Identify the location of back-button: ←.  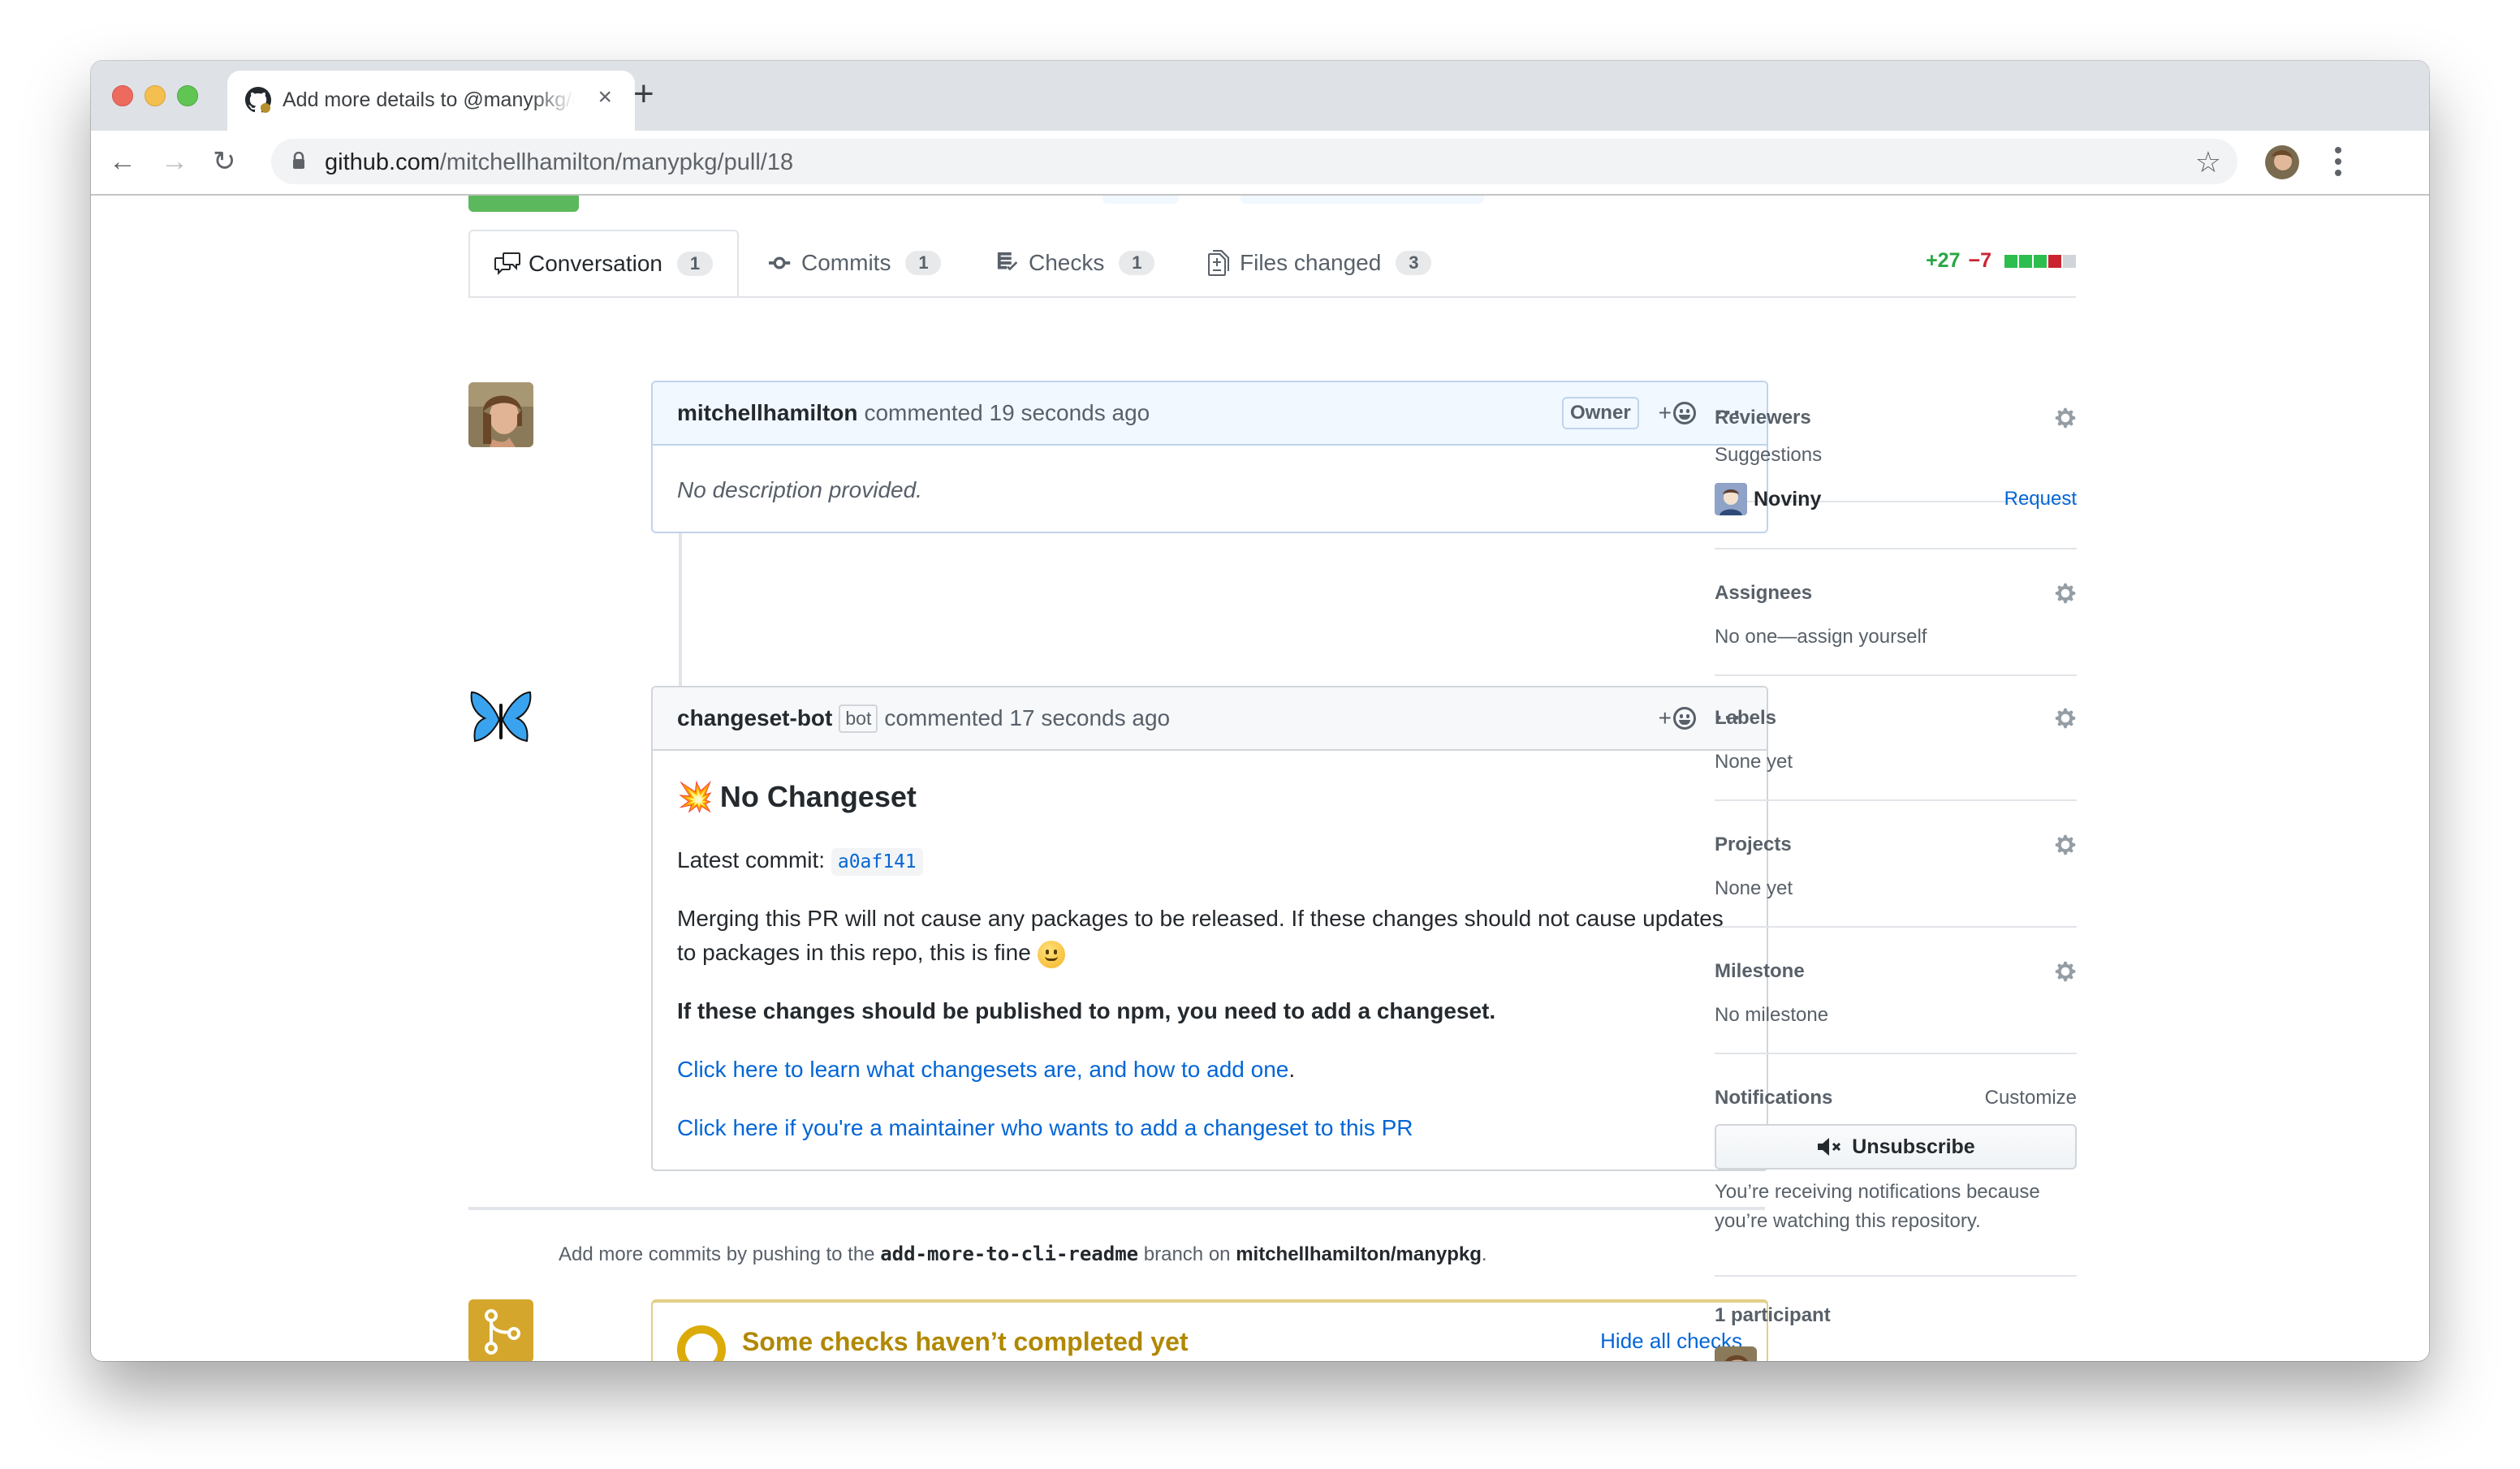
(122, 161).